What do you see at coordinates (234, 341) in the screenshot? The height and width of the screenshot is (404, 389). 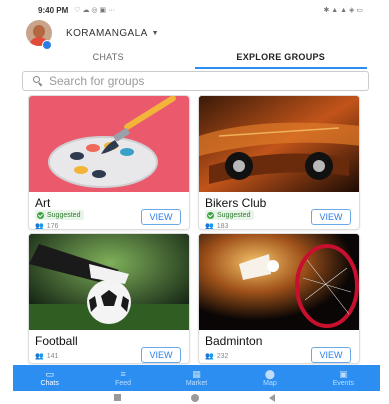 I see `group-title: Badminton` at bounding box center [234, 341].